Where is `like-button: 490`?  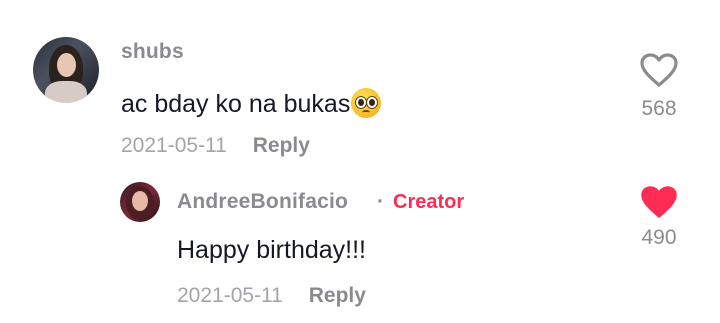 like-button: 490 is located at coordinates (659, 217).